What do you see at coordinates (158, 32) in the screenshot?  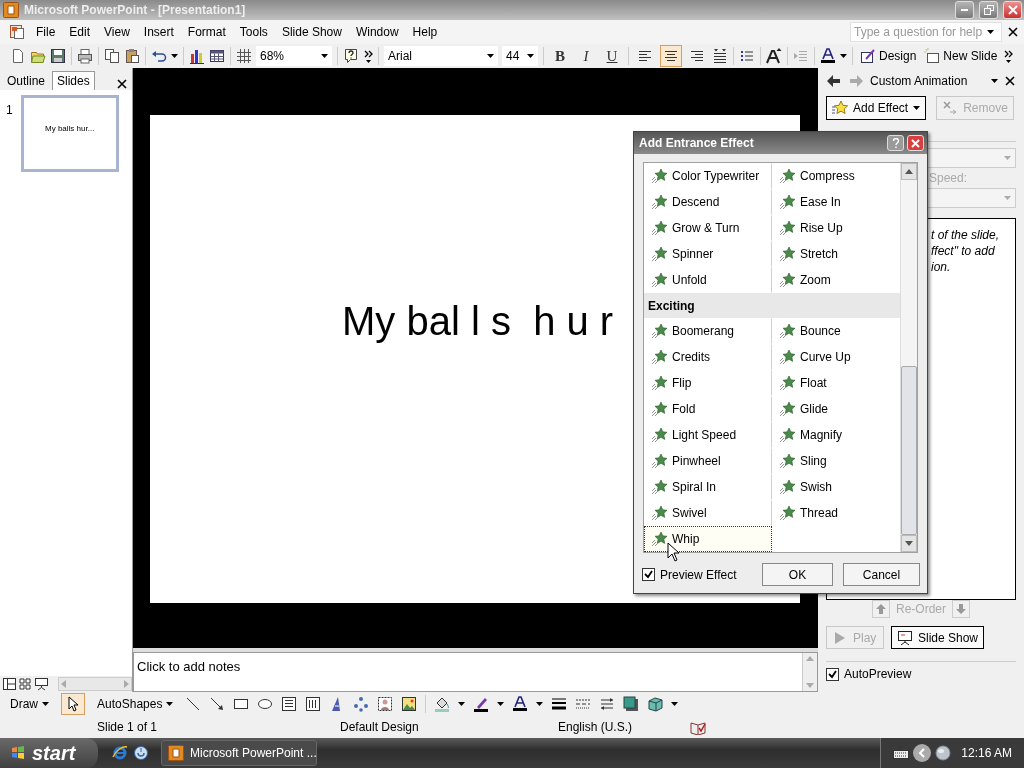 I see `menu-item: Insert` at bounding box center [158, 32].